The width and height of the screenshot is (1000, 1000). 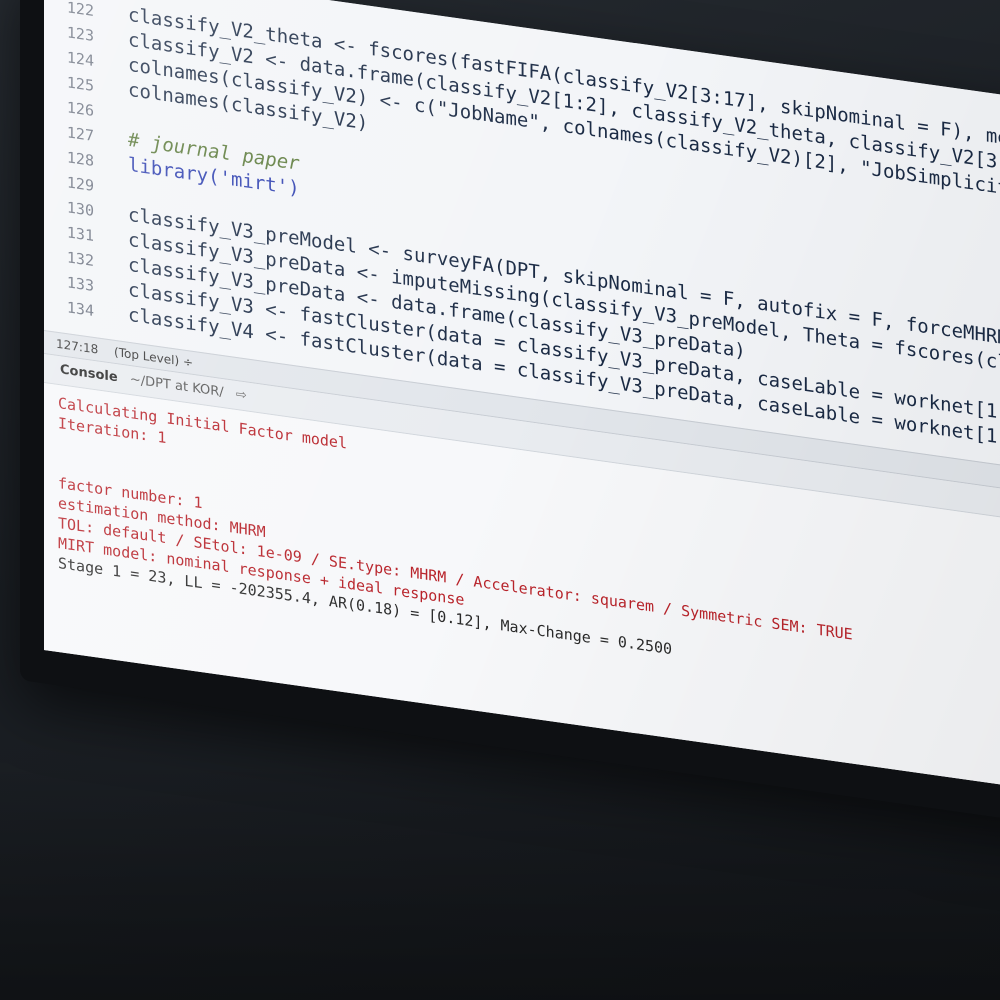 What do you see at coordinates (89, 373) in the screenshot?
I see `console-tab: Console` at bounding box center [89, 373].